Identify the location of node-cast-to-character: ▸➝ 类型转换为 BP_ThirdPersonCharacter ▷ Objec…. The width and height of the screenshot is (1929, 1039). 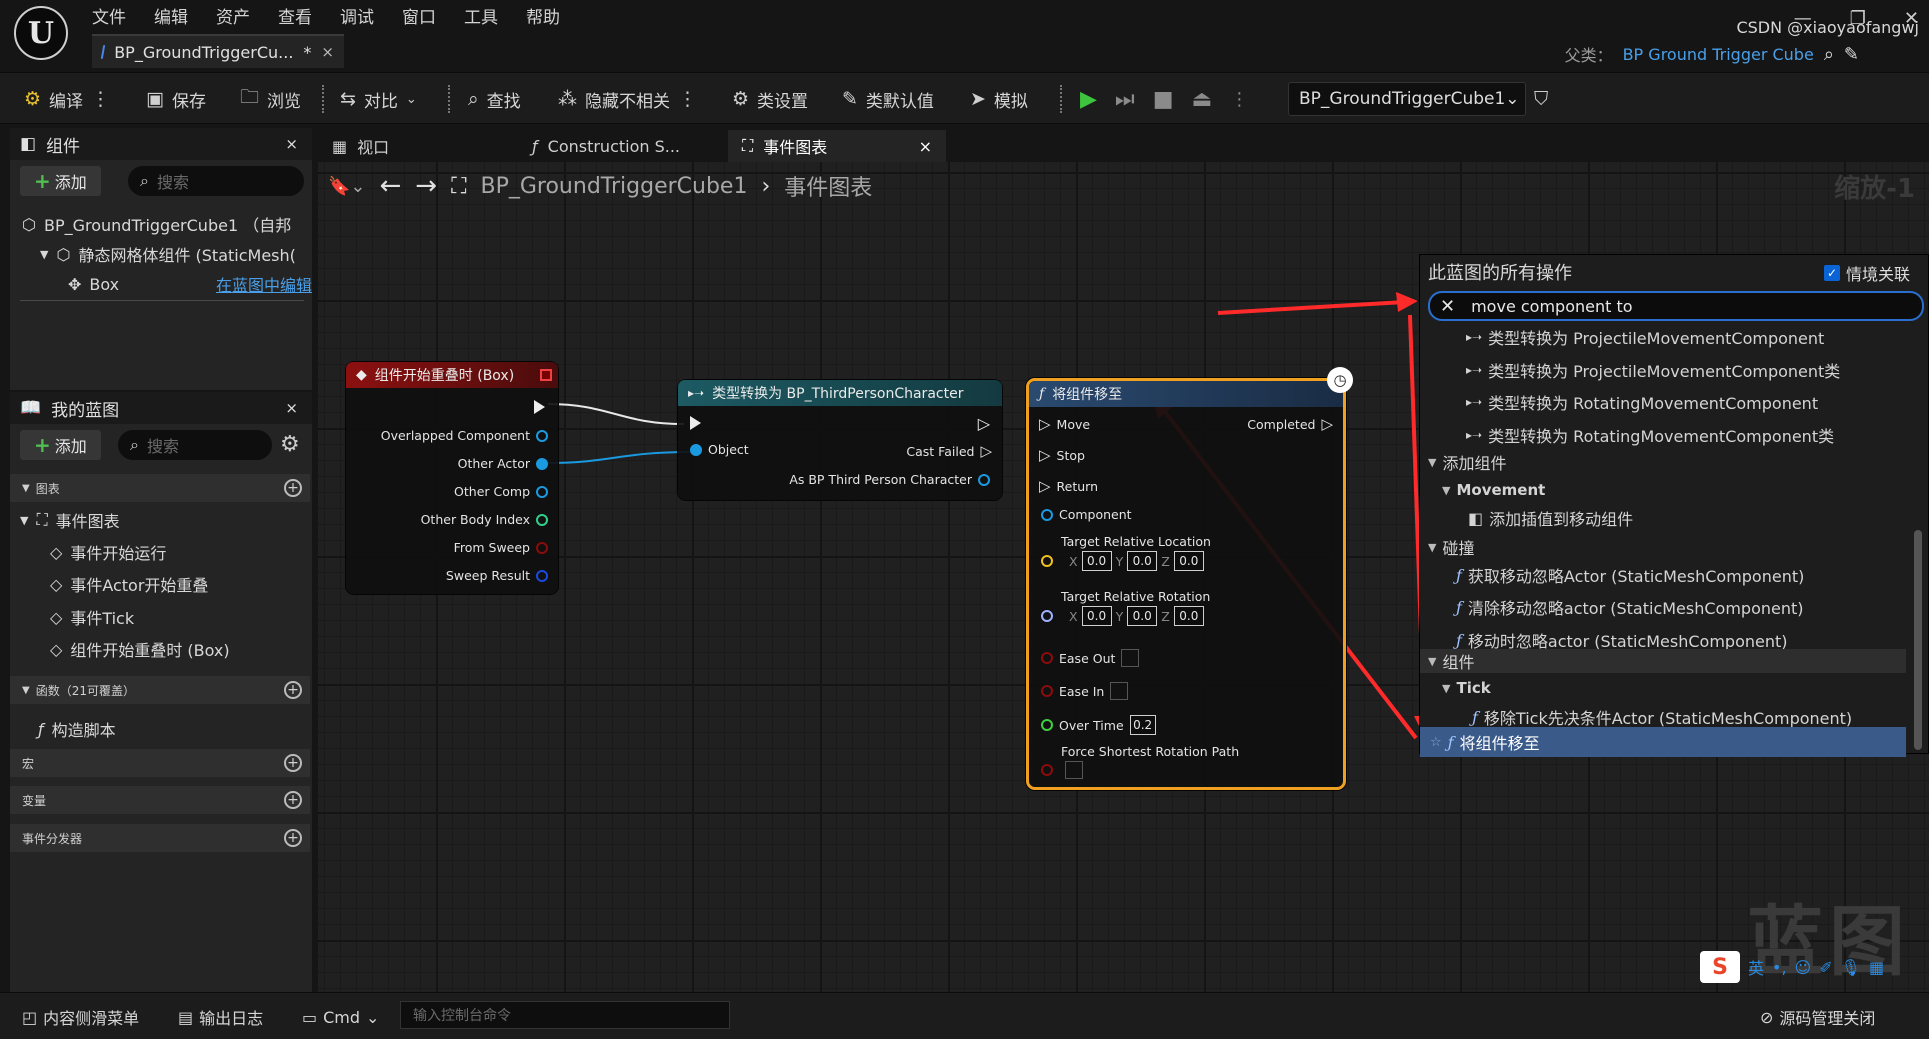
(840, 440).